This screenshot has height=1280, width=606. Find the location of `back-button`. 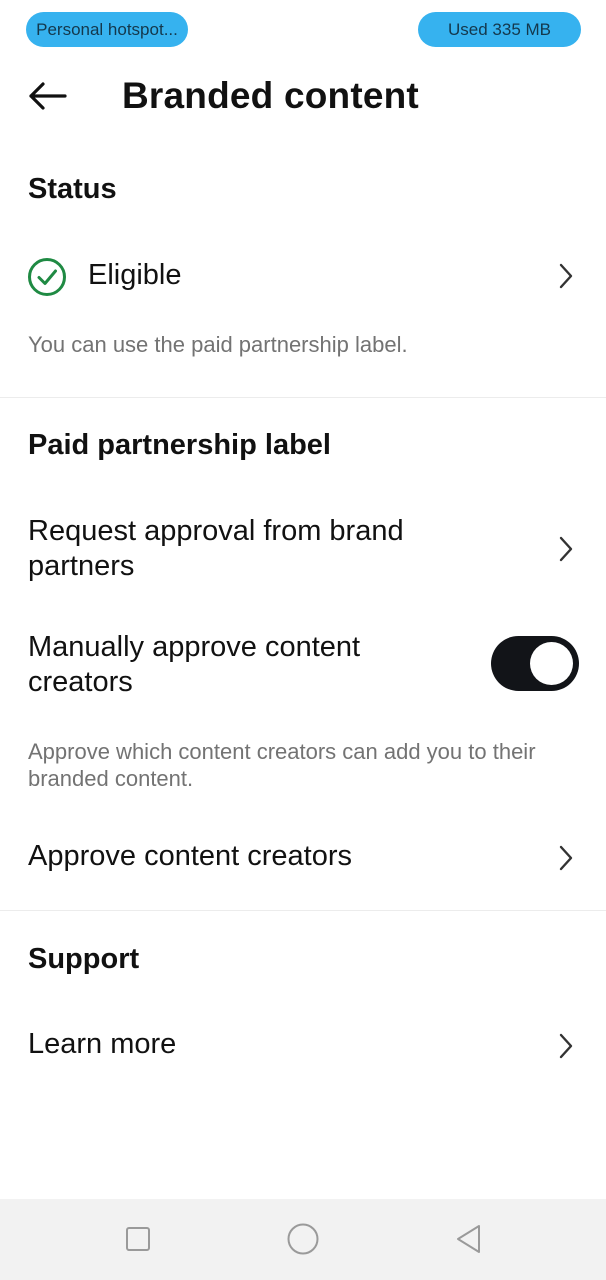

back-button is located at coordinates (47, 96).